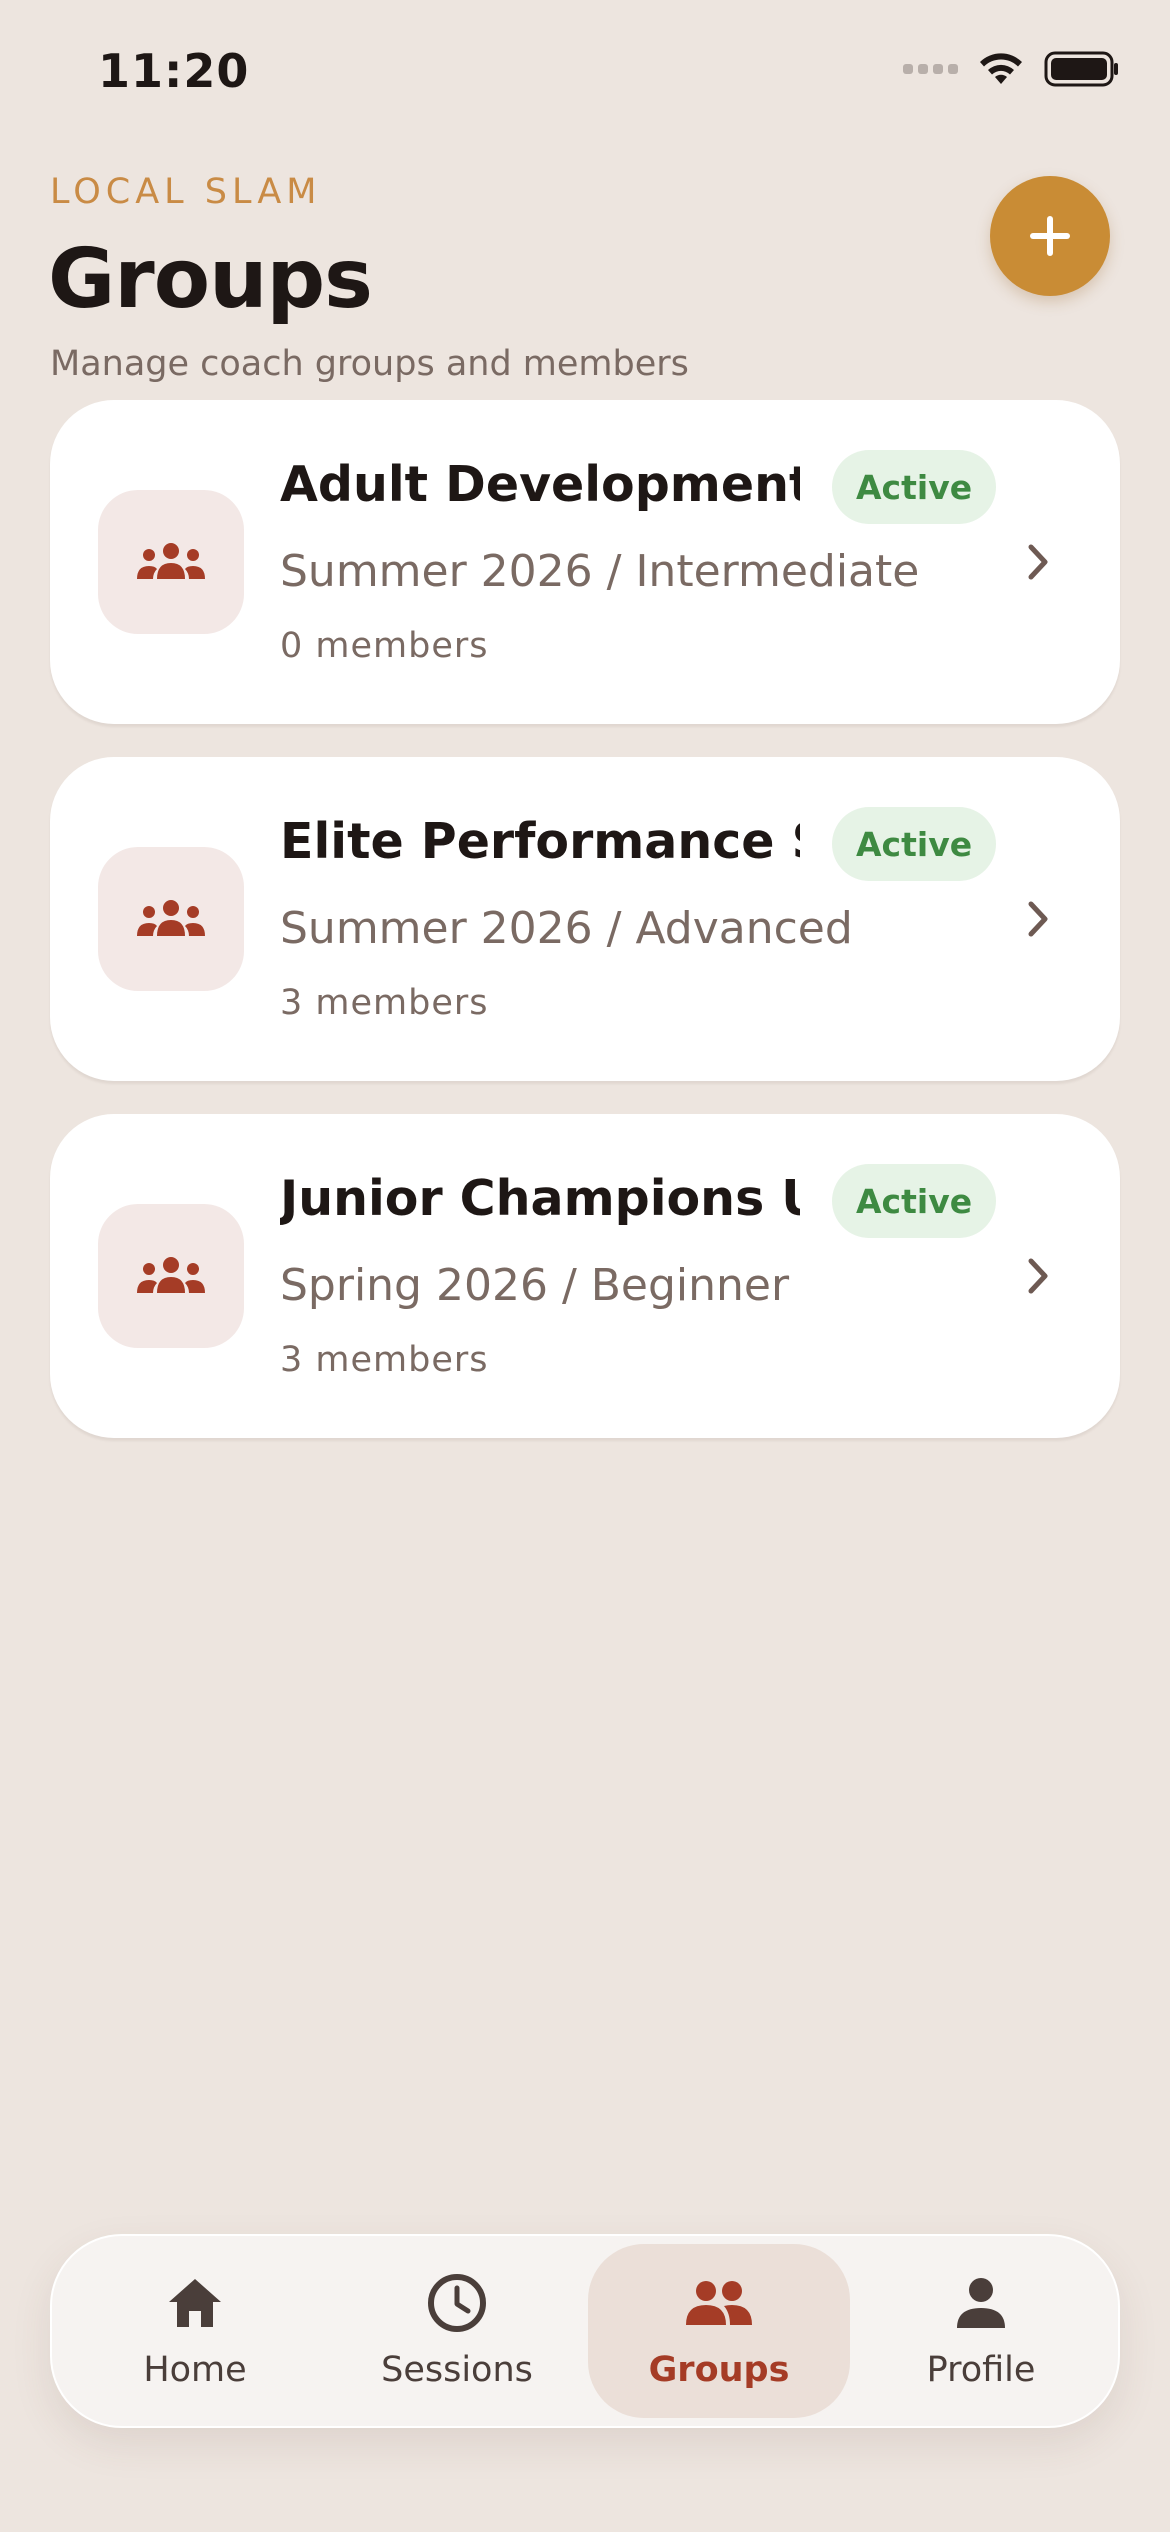 The width and height of the screenshot is (1170, 2532). I want to click on cellular-signal-icon, so click(930, 69).